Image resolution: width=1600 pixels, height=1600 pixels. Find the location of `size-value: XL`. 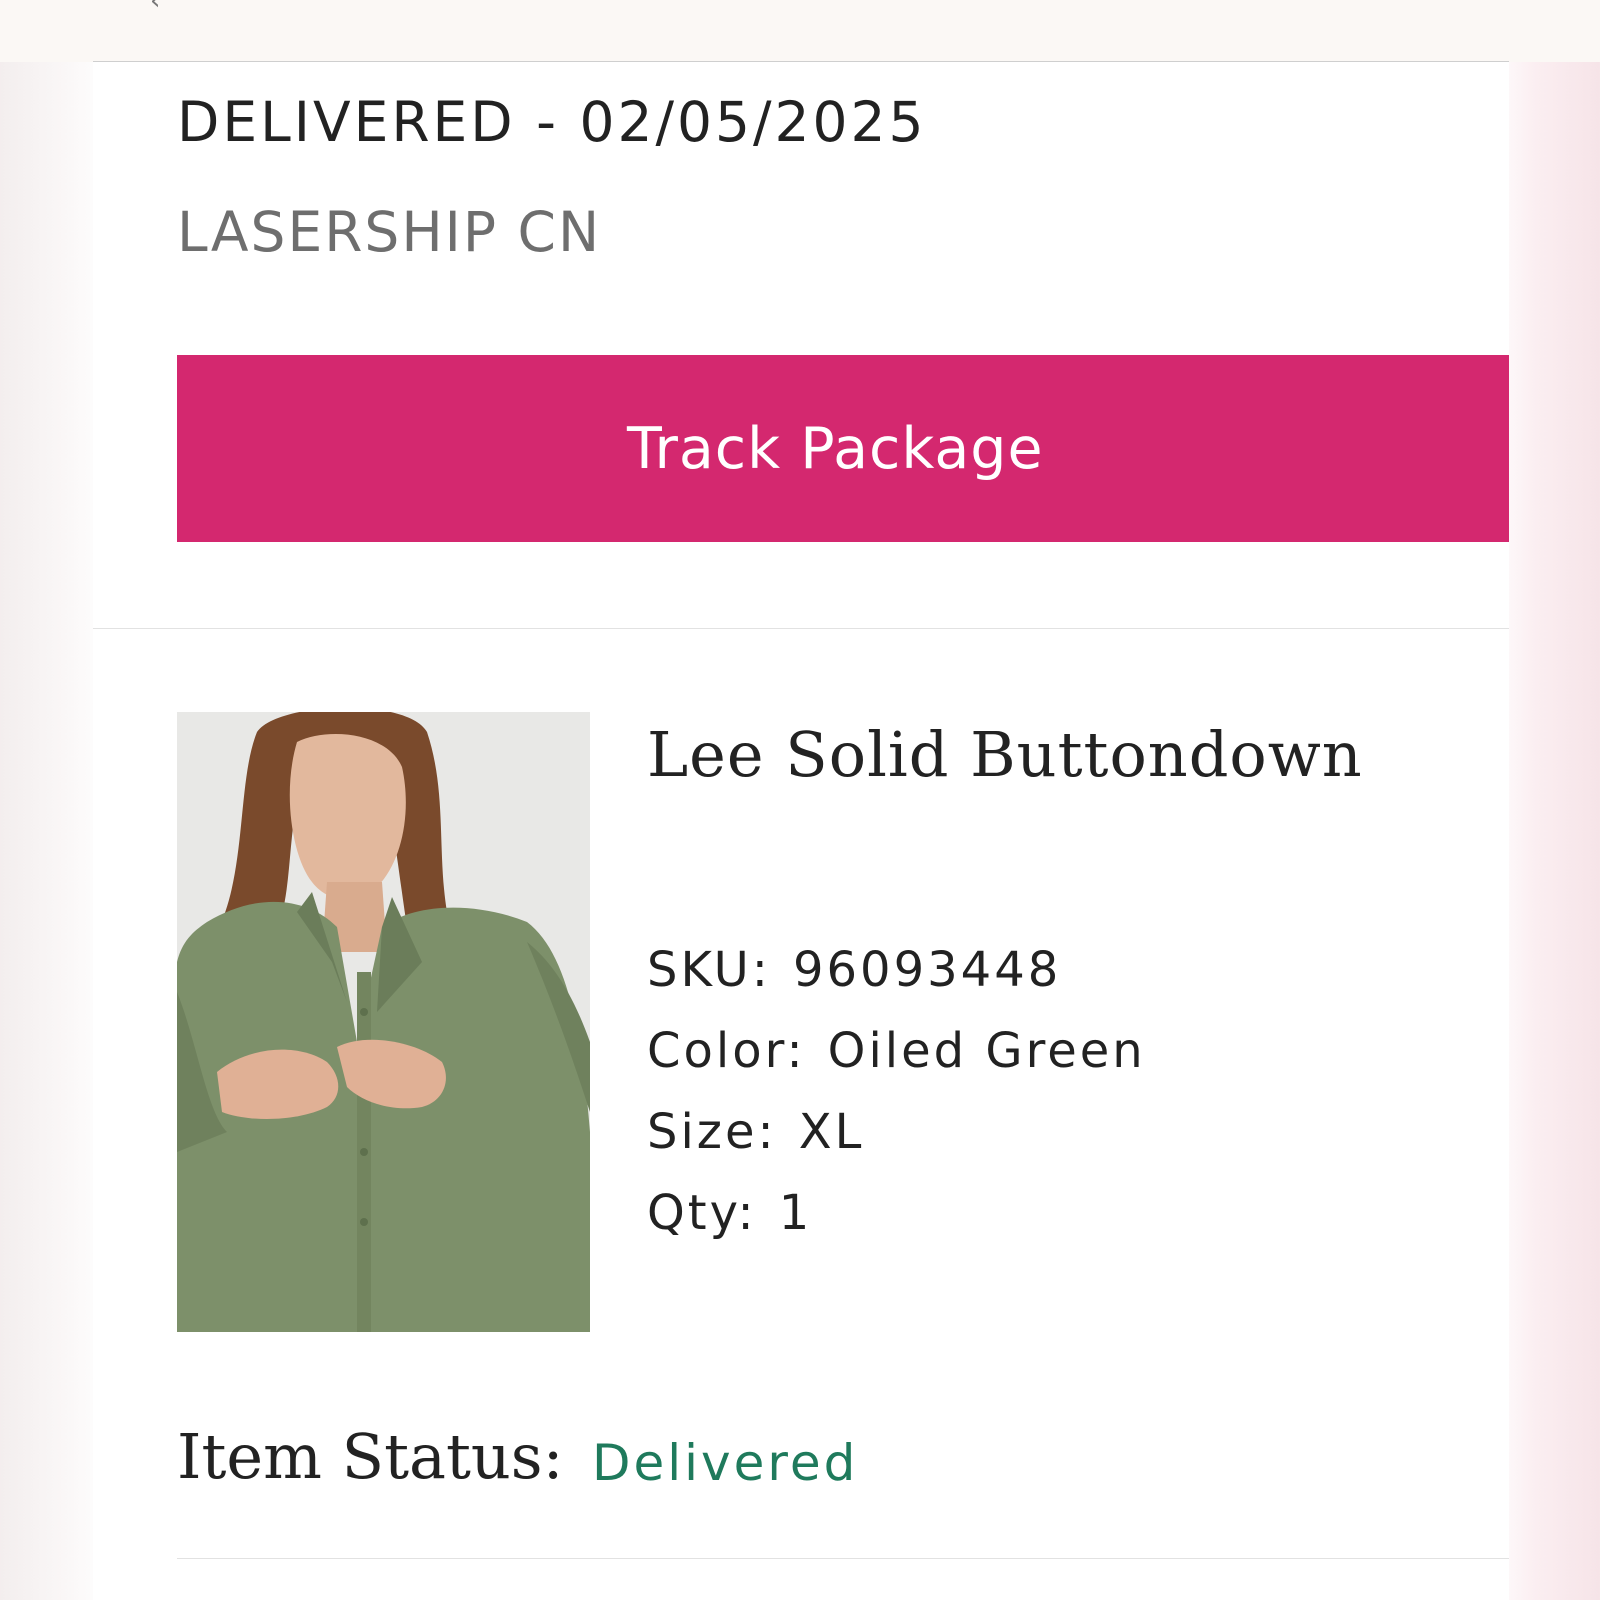

size-value: XL is located at coordinates (831, 1132).